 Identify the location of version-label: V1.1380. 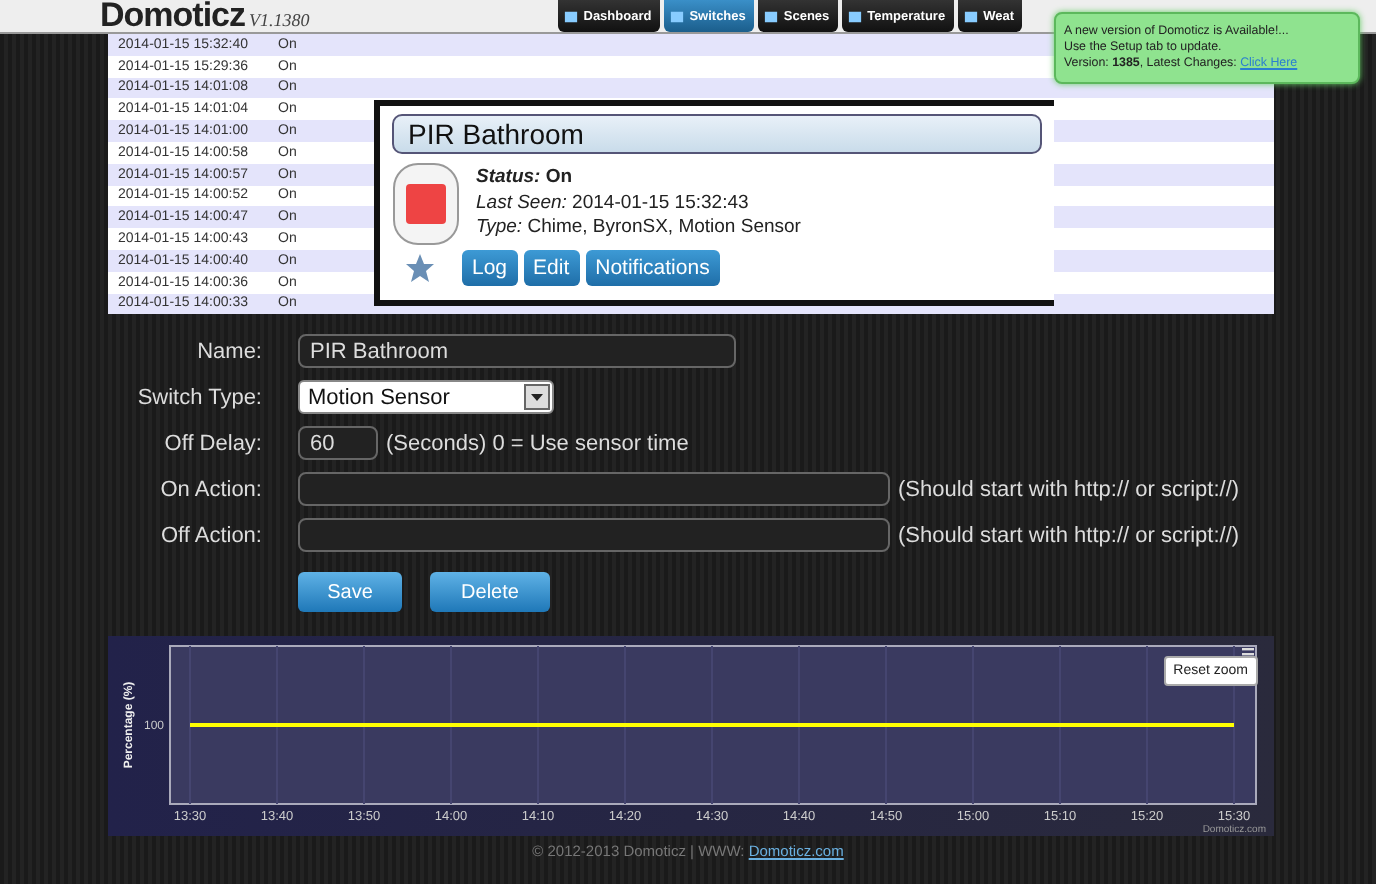
(279, 20).